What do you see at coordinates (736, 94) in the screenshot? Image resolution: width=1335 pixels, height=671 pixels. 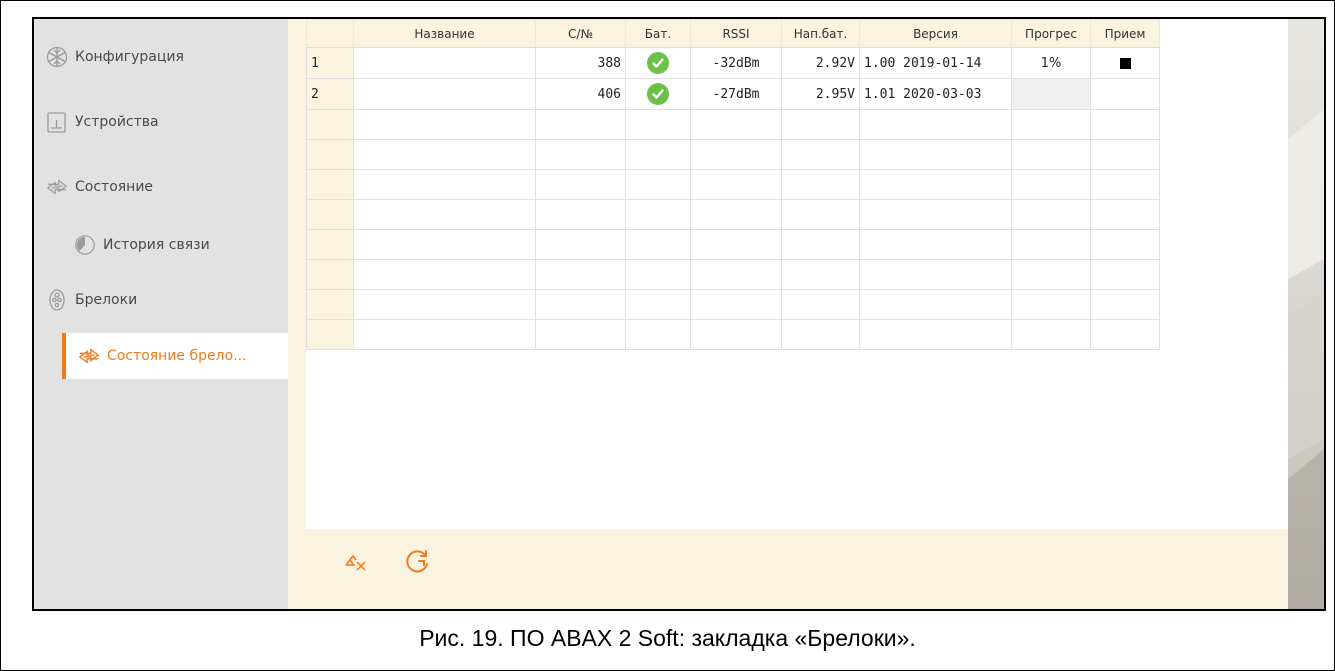 I see `cell-rssi: -27dBm` at bounding box center [736, 94].